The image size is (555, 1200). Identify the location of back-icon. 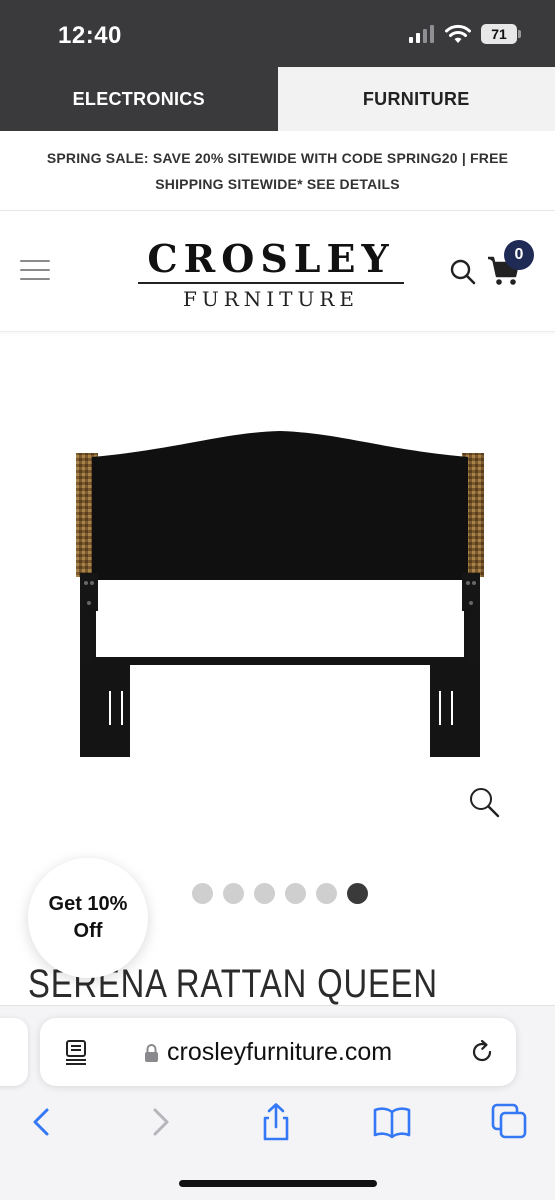
(41, 1122).